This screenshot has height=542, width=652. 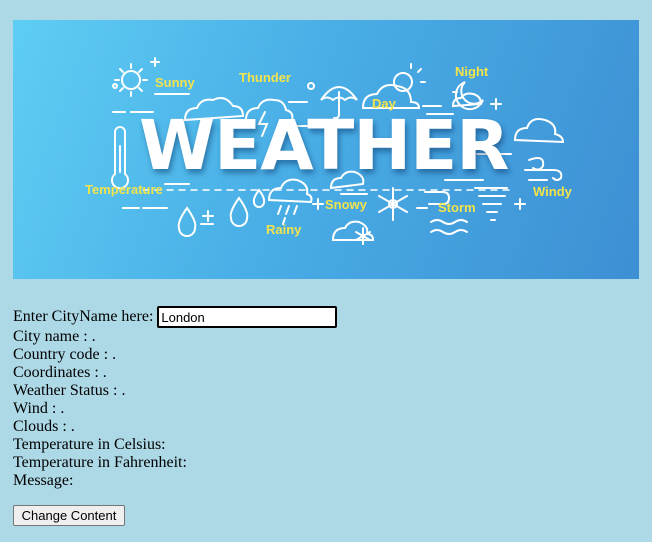 What do you see at coordinates (65, 354) in the screenshot?
I see `country-code-field: Country code : .` at bounding box center [65, 354].